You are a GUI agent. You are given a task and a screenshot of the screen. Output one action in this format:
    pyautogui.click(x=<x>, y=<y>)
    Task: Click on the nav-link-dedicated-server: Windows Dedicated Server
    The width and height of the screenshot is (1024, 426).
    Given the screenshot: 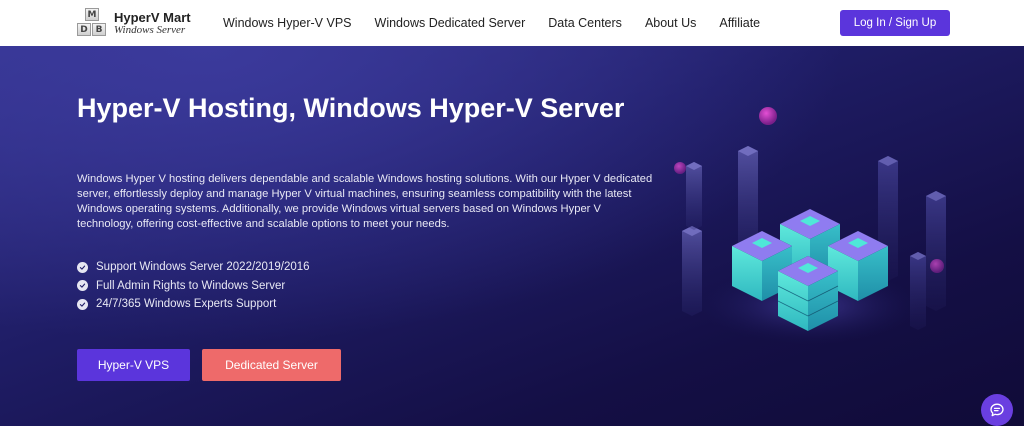 What is the action you would take?
    pyautogui.click(x=450, y=23)
    